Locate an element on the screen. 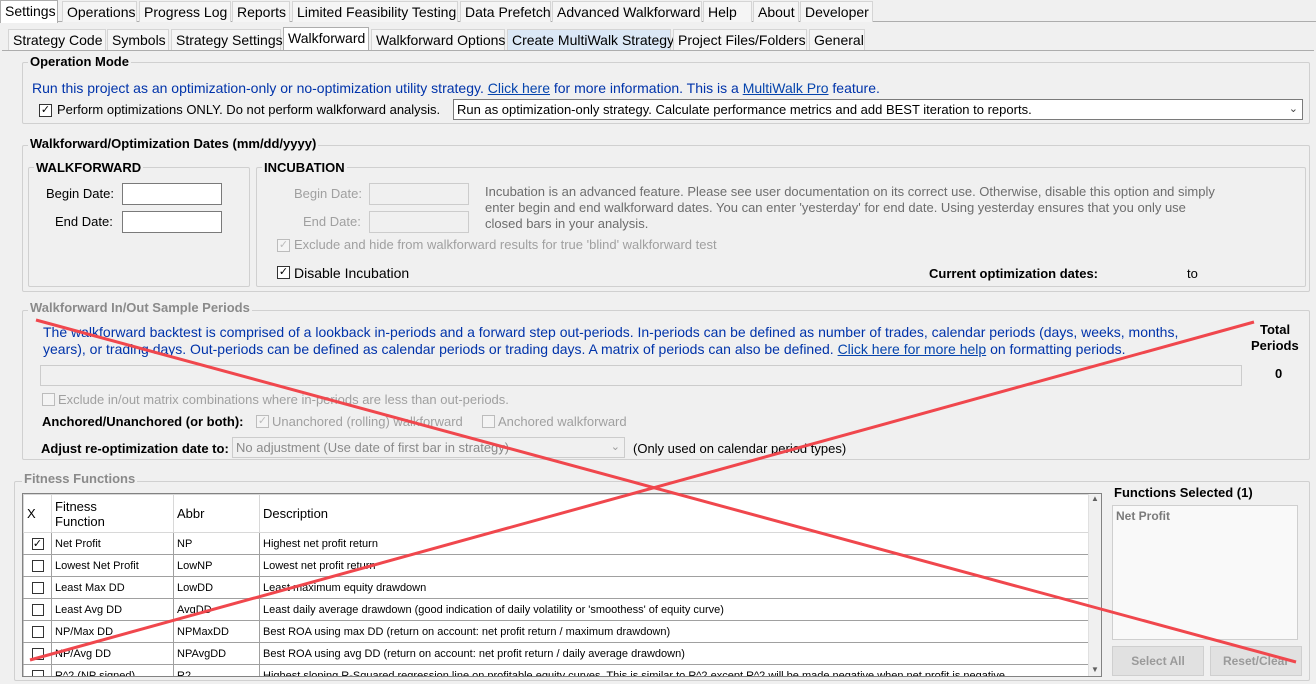 The width and height of the screenshot is (1316, 684). help-formatting-link: Click here for more help is located at coordinates (912, 349).